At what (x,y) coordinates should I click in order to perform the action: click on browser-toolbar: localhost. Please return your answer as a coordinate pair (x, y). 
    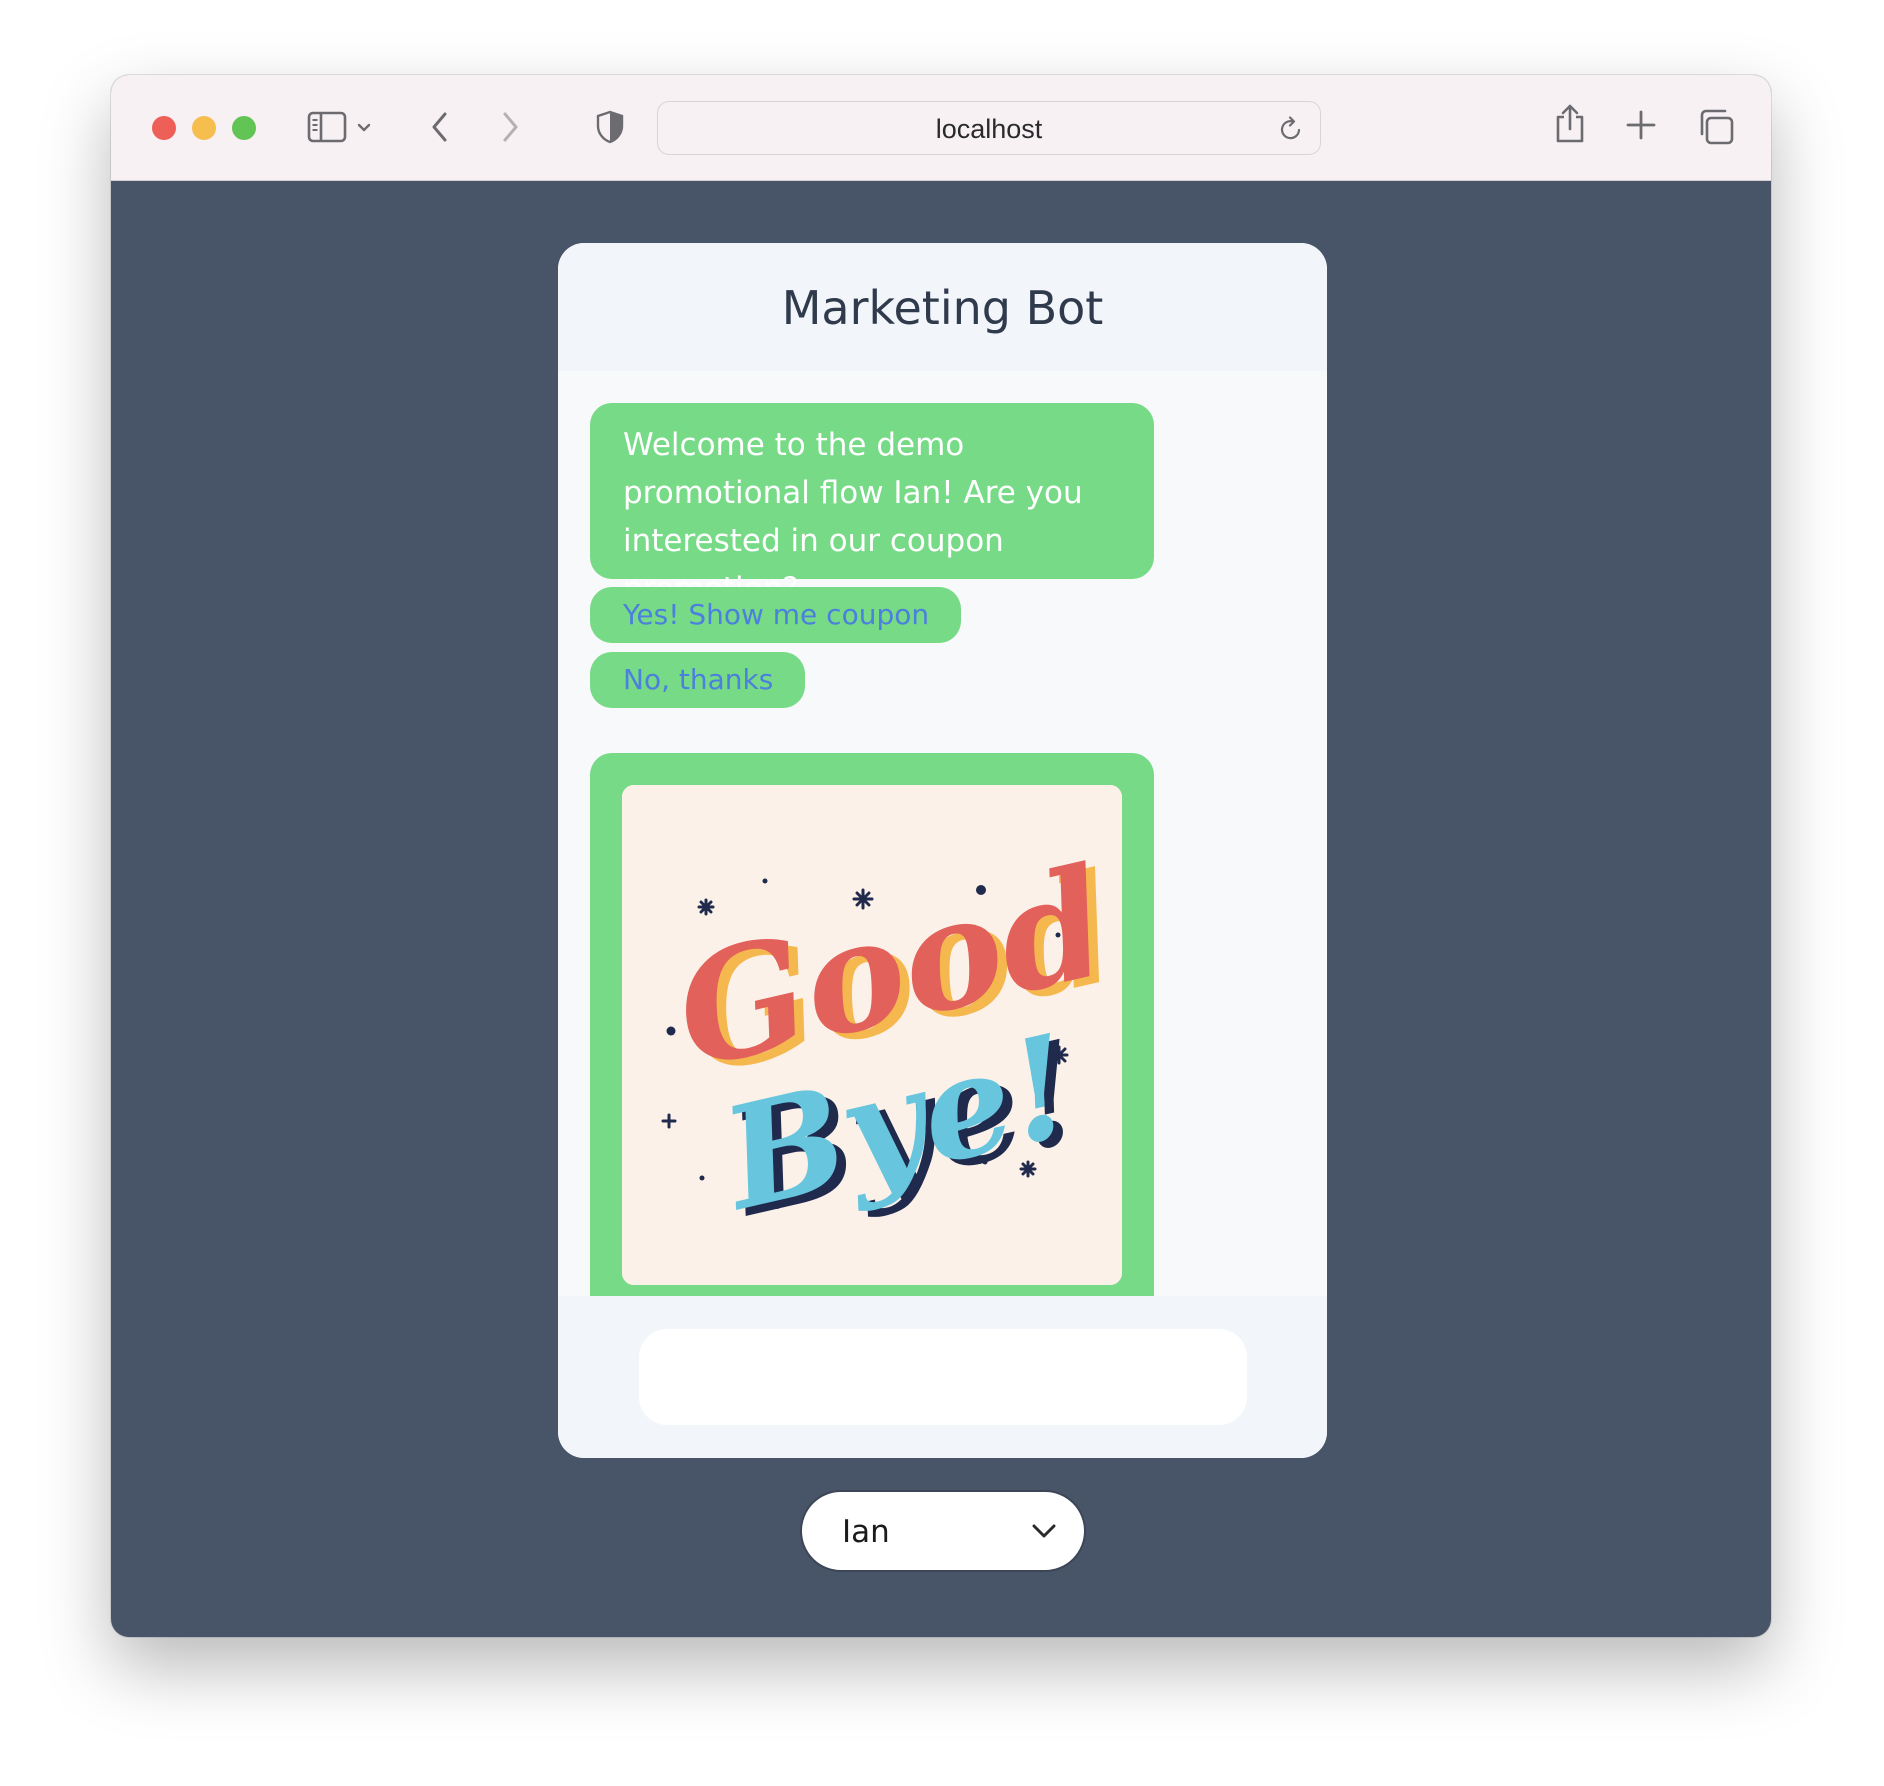
    Looking at the image, I should click on (941, 128).